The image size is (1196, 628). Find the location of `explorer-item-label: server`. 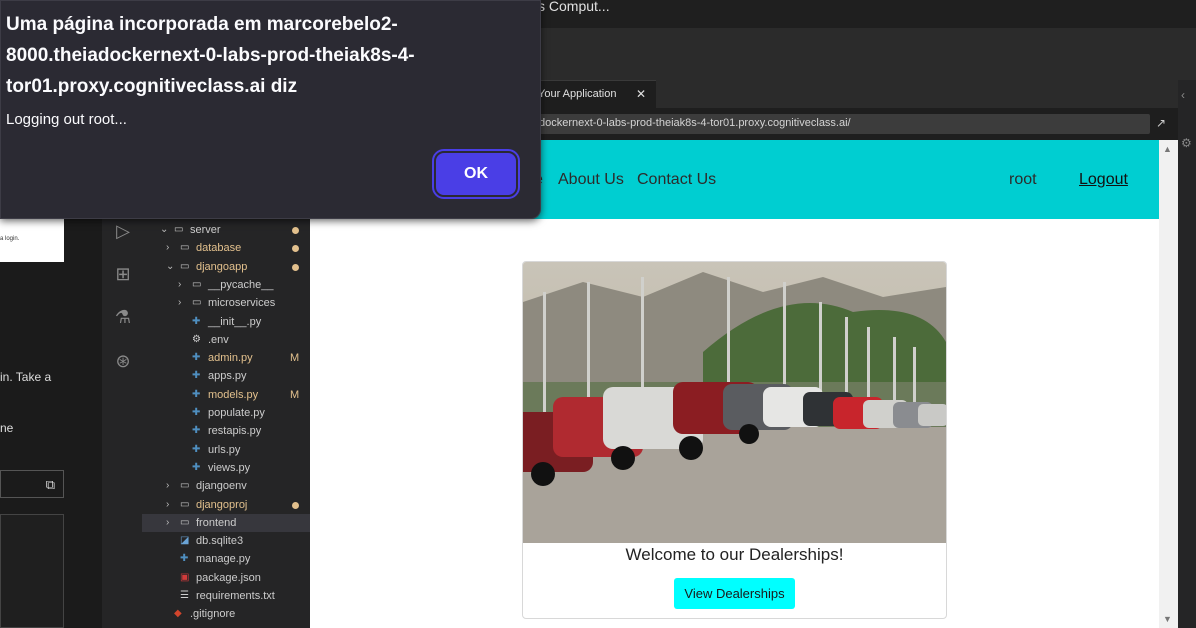

explorer-item-label: server is located at coordinates (205, 230).